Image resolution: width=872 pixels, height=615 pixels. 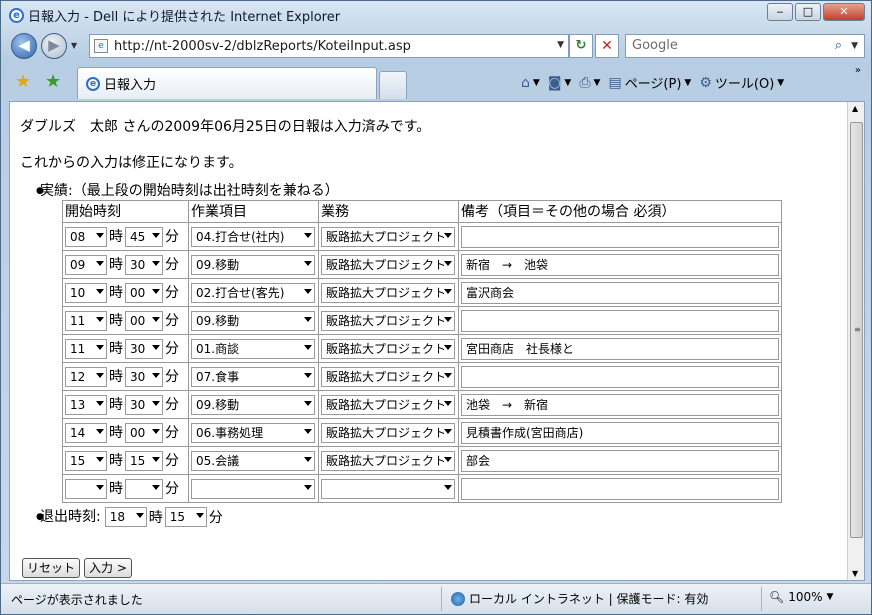 What do you see at coordinates (560, 83) in the screenshot?
I see `feeds-button: ◙ ▼` at bounding box center [560, 83].